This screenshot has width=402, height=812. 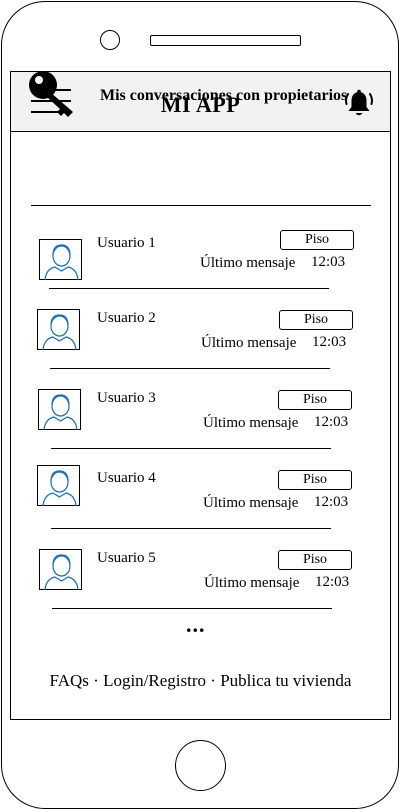 I want to click on home-button, so click(x=200, y=765).